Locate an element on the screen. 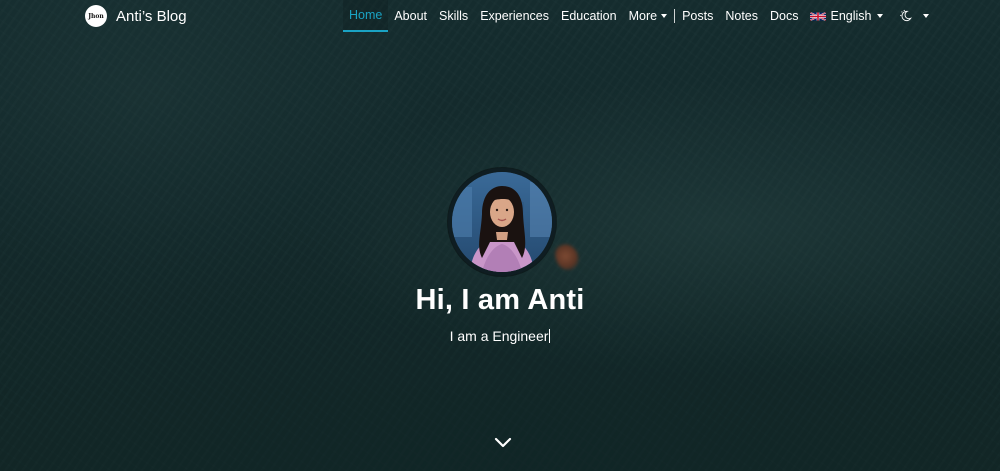  language-label: English is located at coordinates (851, 16).